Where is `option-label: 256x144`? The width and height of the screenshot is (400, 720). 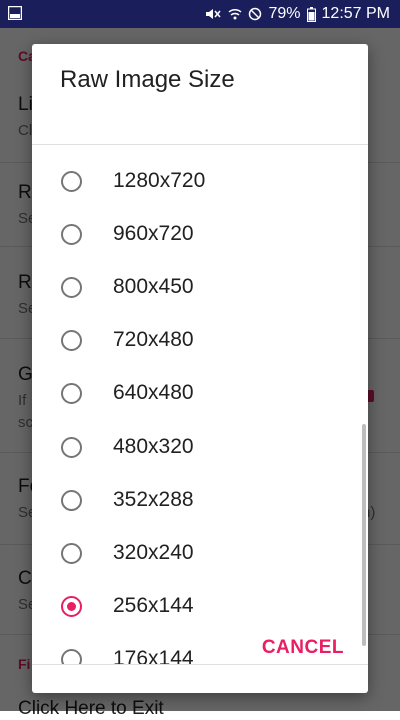 option-label: 256x144 is located at coordinates (153, 605).